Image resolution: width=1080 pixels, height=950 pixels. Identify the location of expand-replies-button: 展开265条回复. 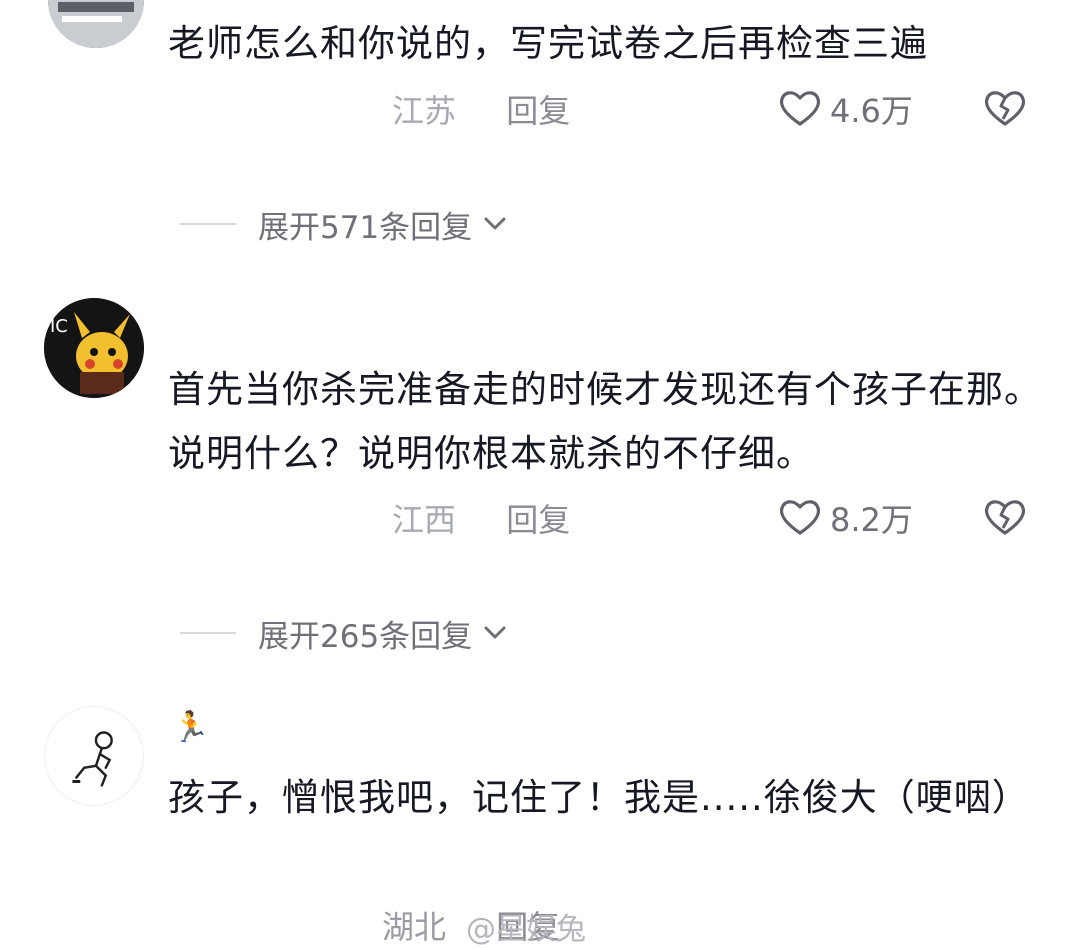
(344, 634).